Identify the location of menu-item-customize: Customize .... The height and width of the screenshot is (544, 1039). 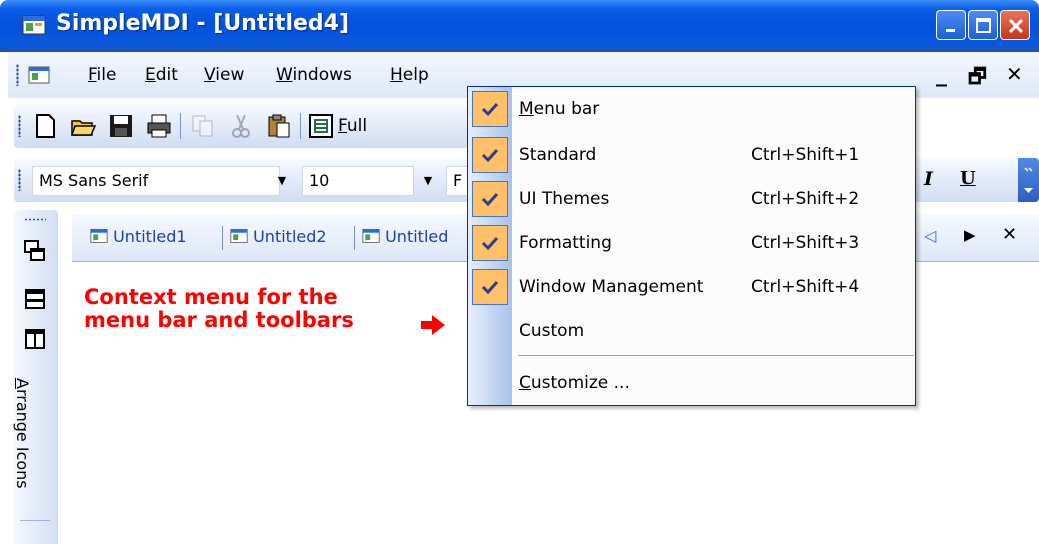
(691, 383).